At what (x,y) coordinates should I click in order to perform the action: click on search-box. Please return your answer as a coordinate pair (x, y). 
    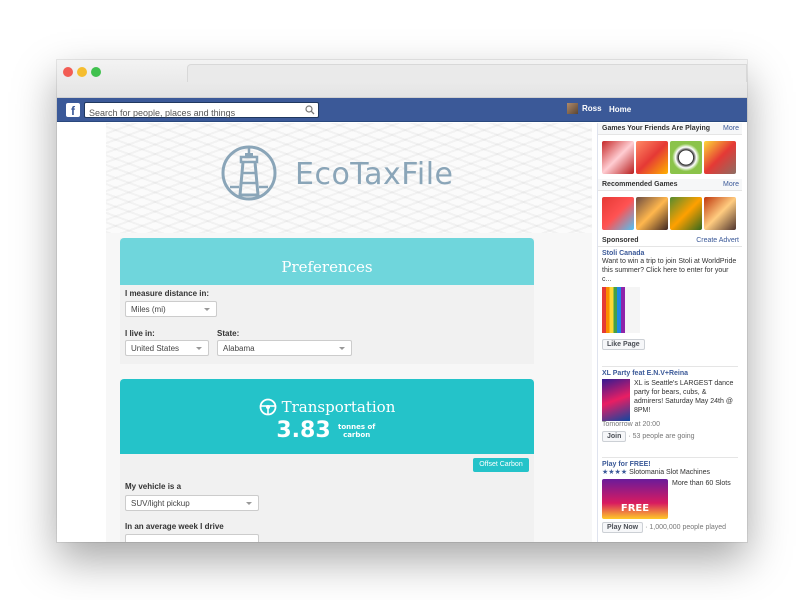
    Looking at the image, I should click on (201, 111).